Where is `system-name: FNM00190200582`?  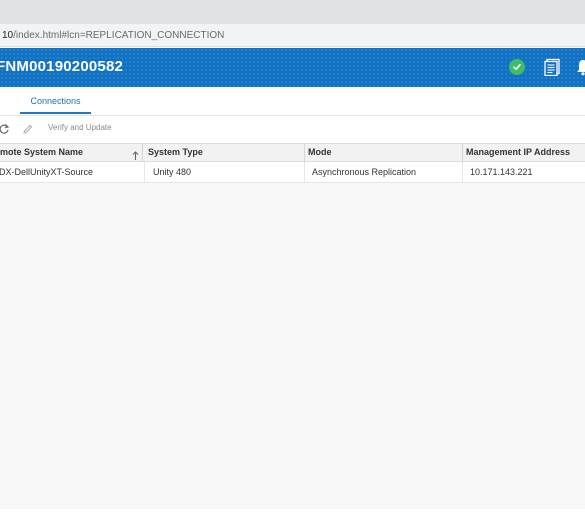 system-name: FNM00190200582 is located at coordinates (62, 66).